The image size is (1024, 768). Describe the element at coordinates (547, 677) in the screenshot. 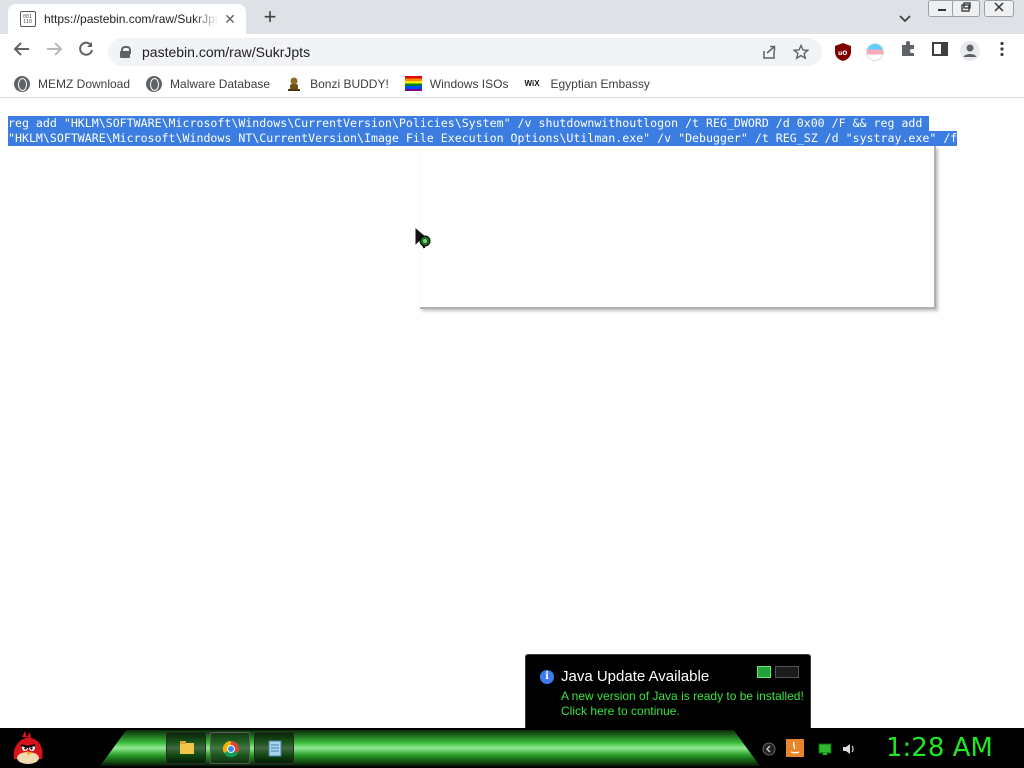

I see `info-icon: i` at that location.